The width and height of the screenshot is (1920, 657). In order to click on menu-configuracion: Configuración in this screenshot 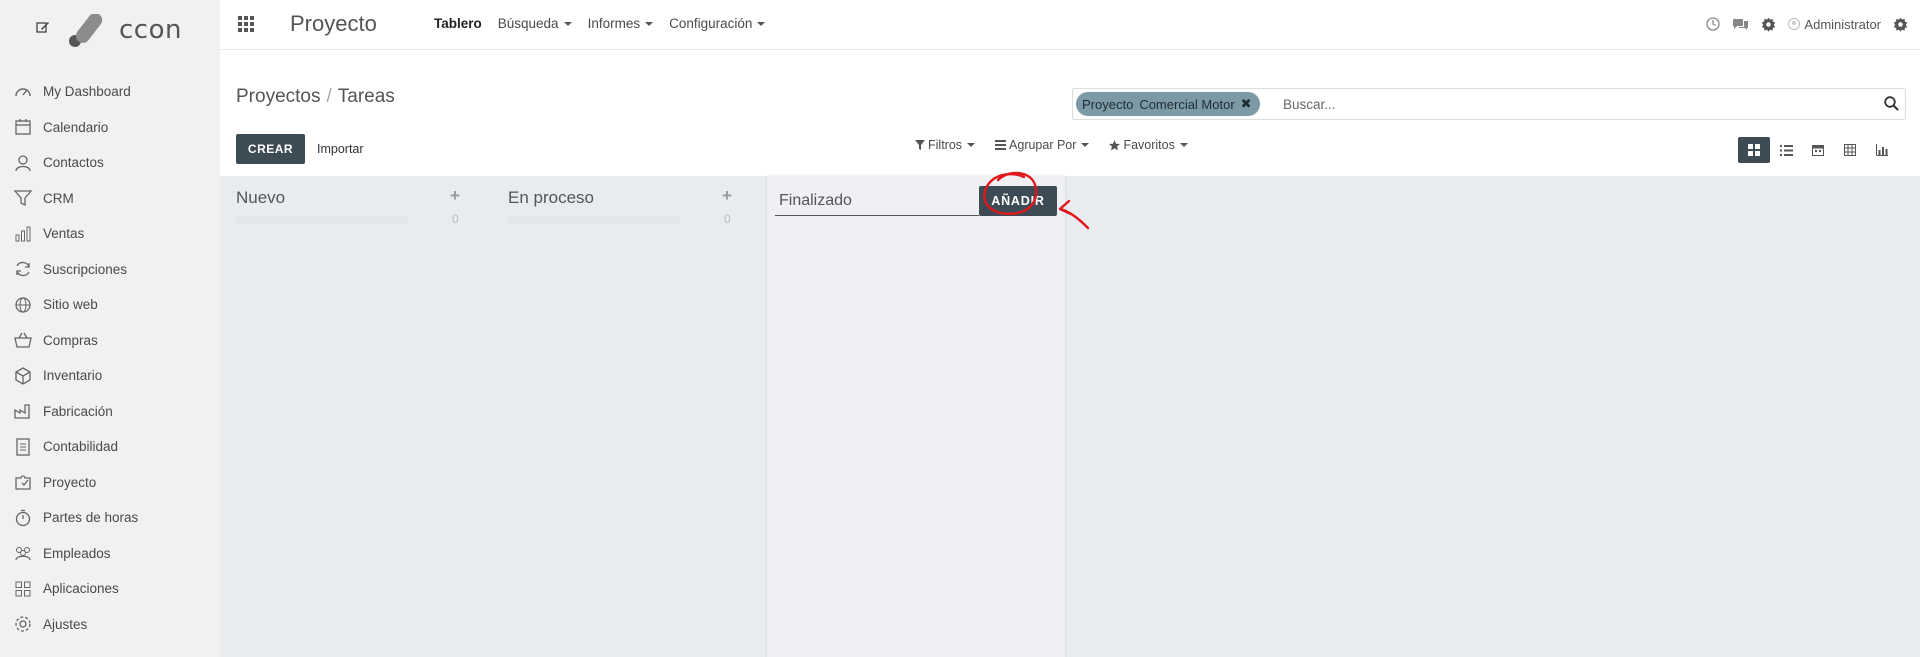, I will do `click(717, 23)`.